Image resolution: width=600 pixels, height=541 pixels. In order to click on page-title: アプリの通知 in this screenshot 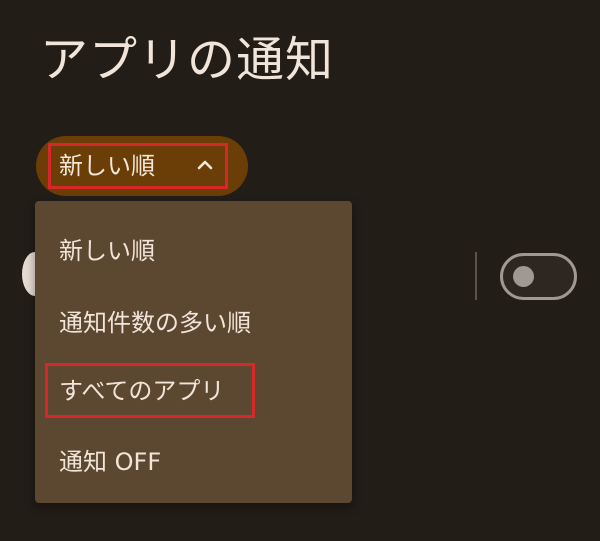, I will do `click(187, 60)`.